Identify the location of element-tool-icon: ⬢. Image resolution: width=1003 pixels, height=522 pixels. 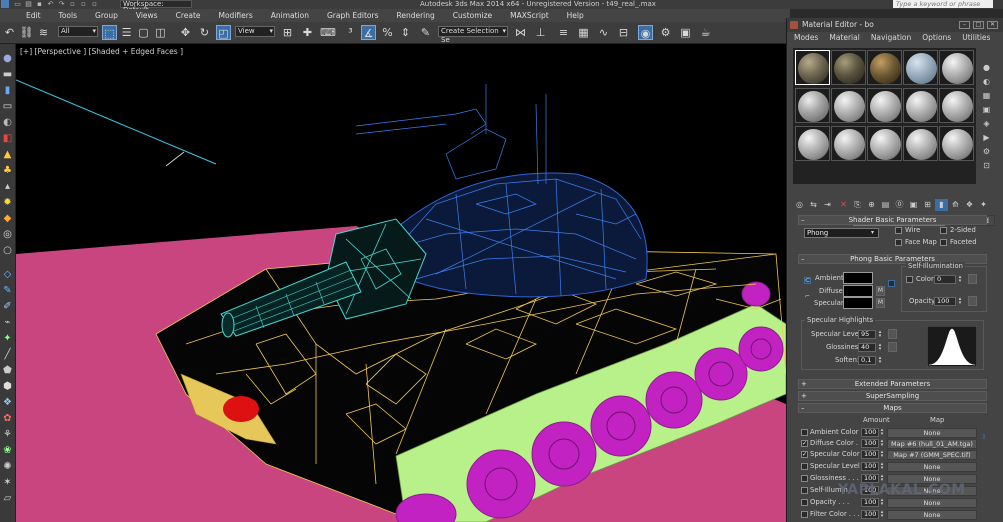
(7, 386).